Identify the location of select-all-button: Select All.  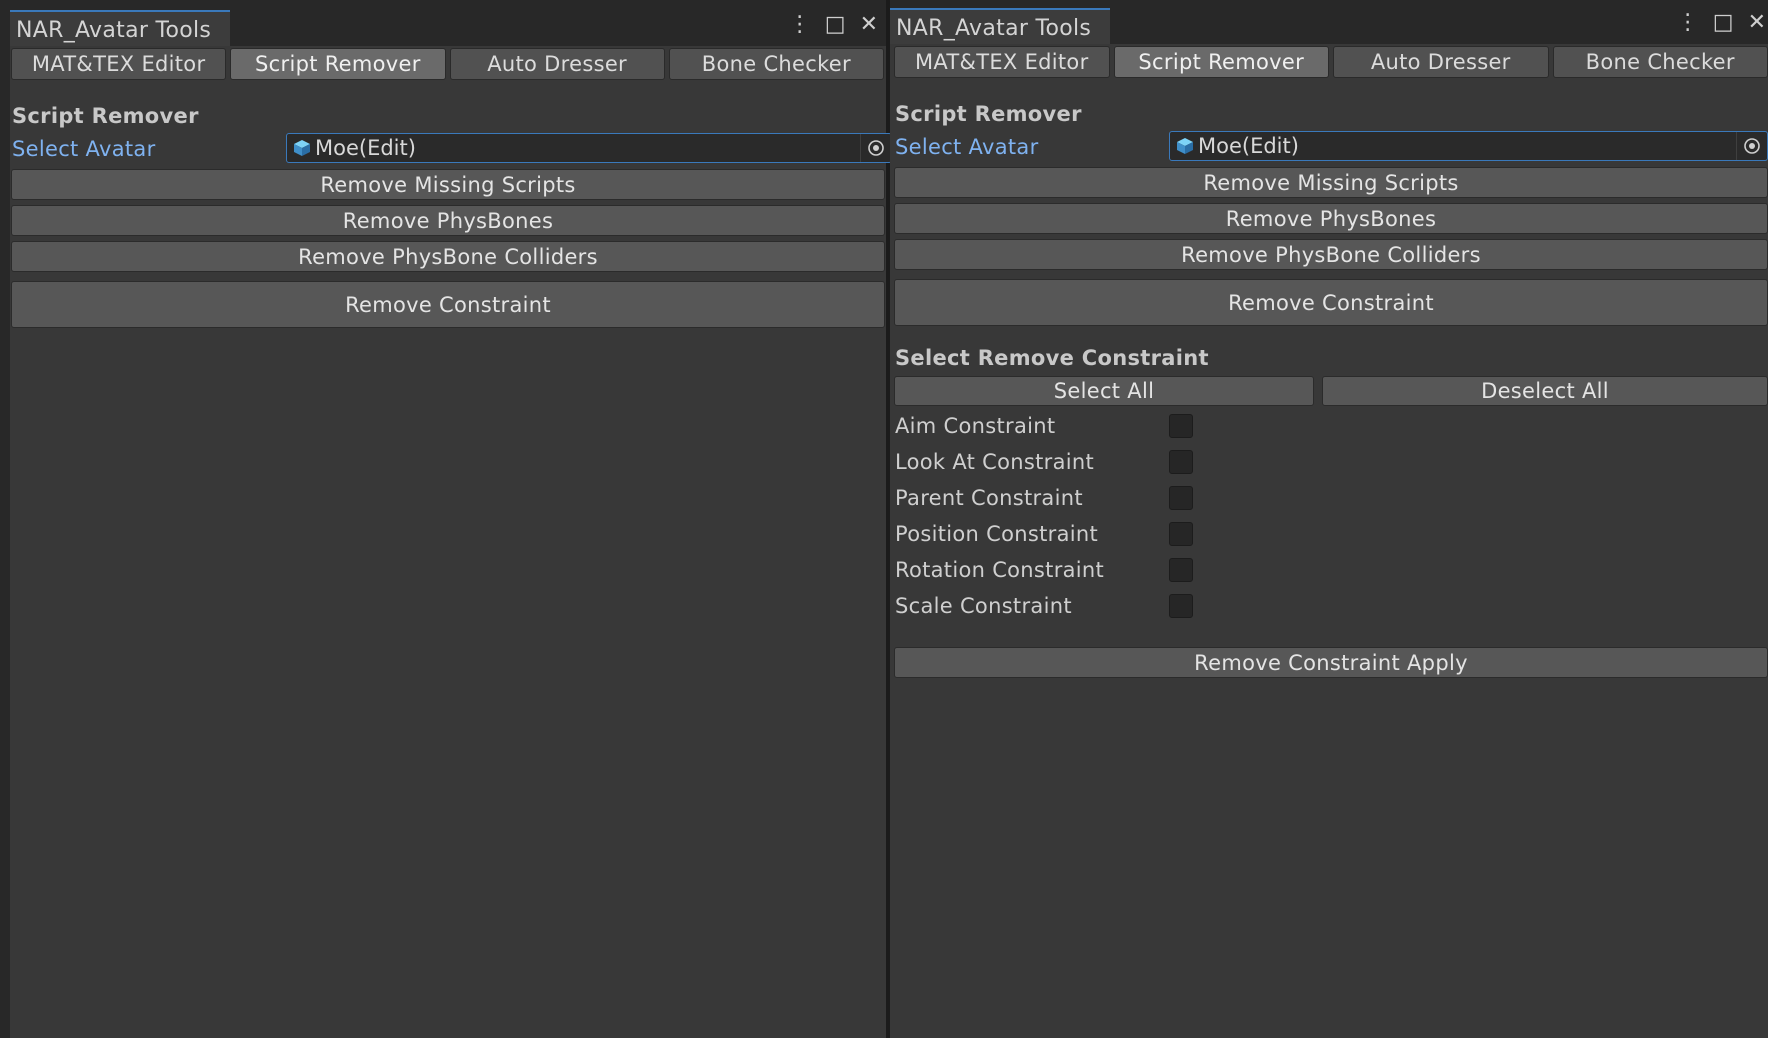
(1104, 391).